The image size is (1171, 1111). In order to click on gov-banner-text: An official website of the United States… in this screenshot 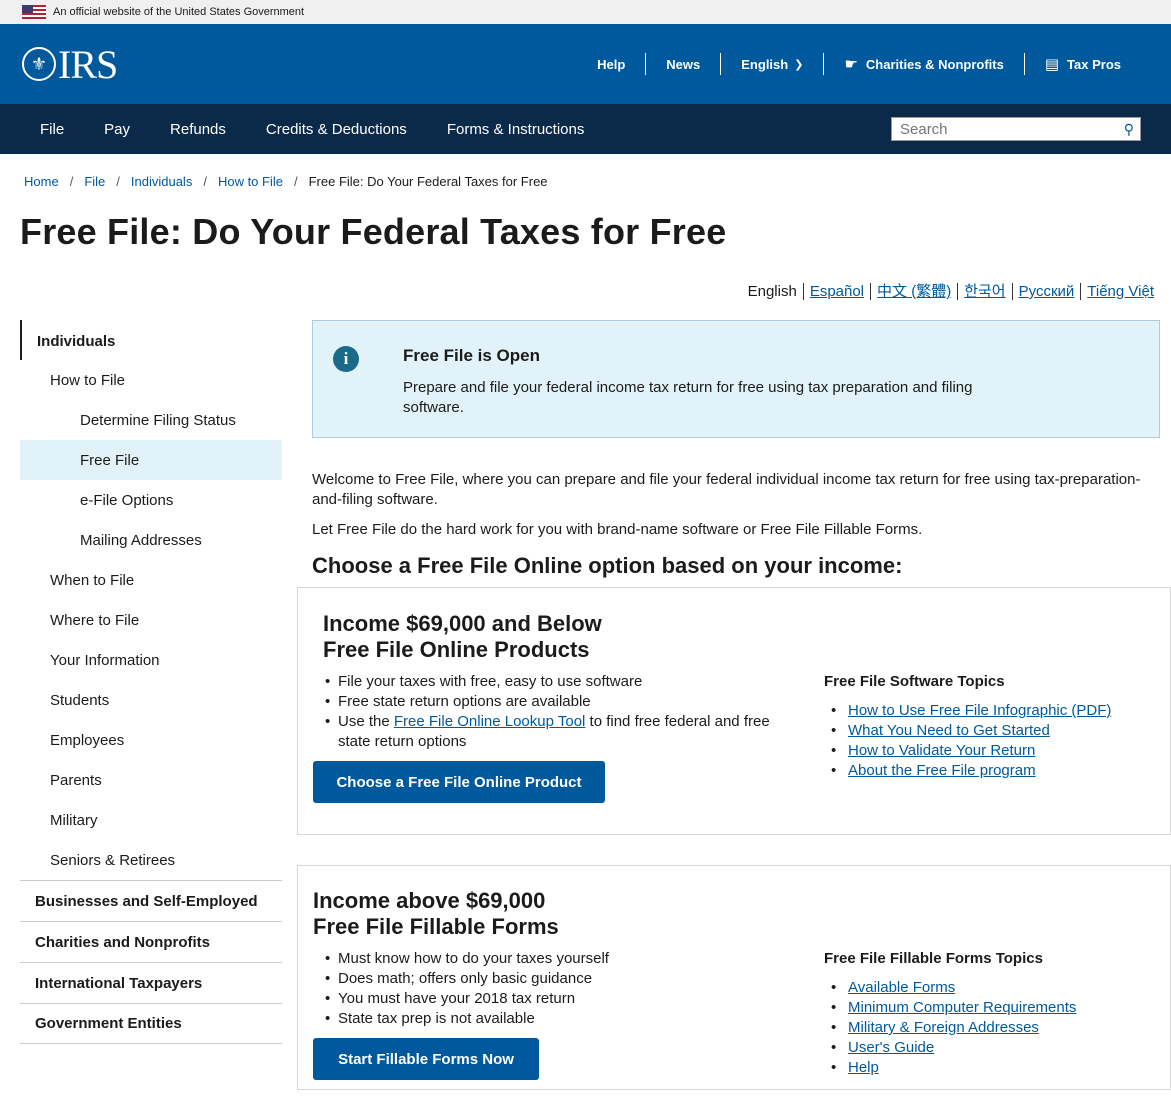, I will do `click(179, 12)`.